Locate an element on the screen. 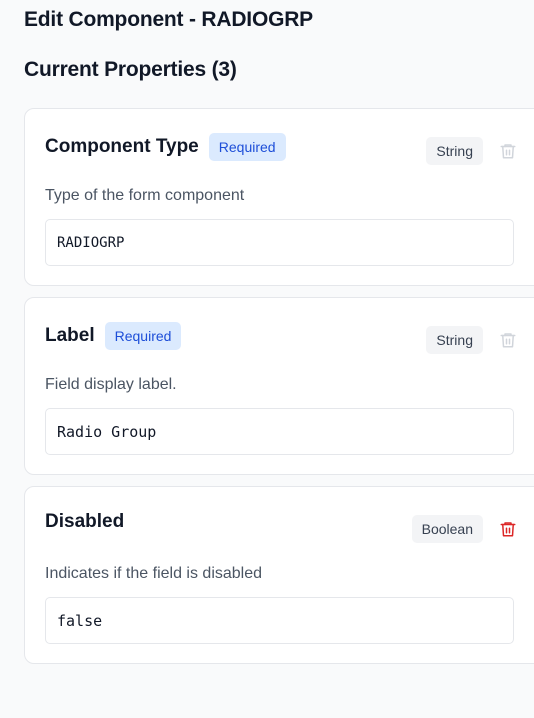 The height and width of the screenshot is (718, 534). page-title: Edit Component - RADIOGRP is located at coordinates (168, 19).